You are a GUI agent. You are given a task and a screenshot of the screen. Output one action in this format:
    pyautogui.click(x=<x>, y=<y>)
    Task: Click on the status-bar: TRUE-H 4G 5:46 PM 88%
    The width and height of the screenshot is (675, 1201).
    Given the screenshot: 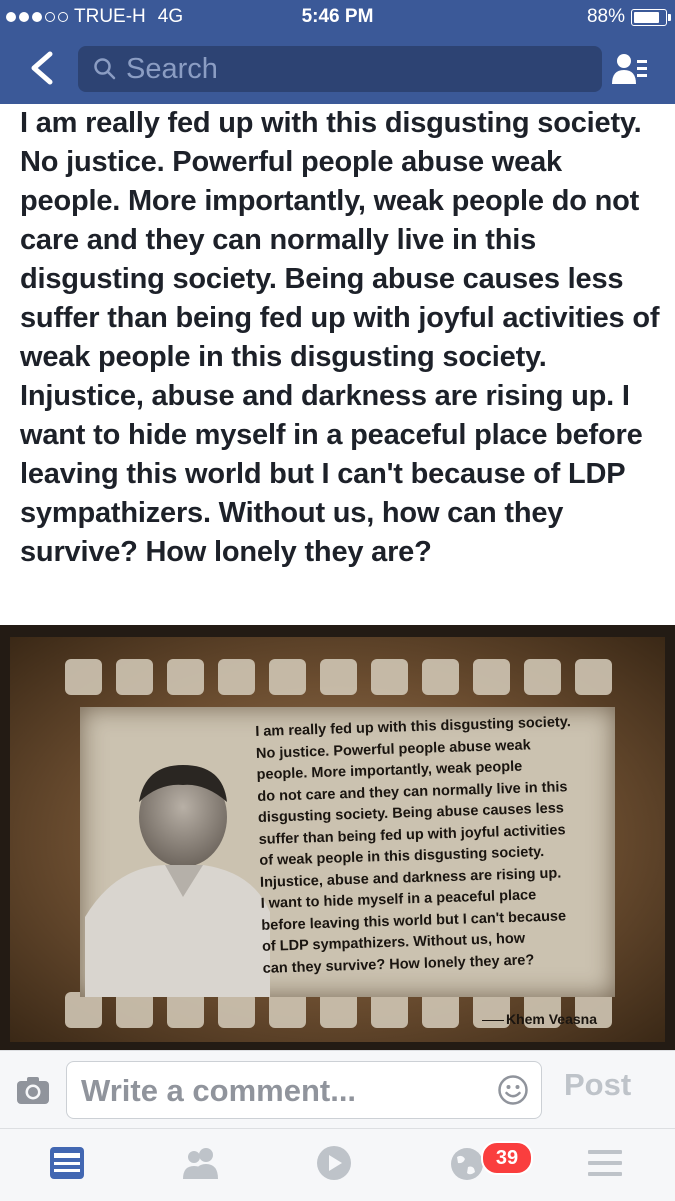 What is the action you would take?
    pyautogui.click(x=337, y=17)
    